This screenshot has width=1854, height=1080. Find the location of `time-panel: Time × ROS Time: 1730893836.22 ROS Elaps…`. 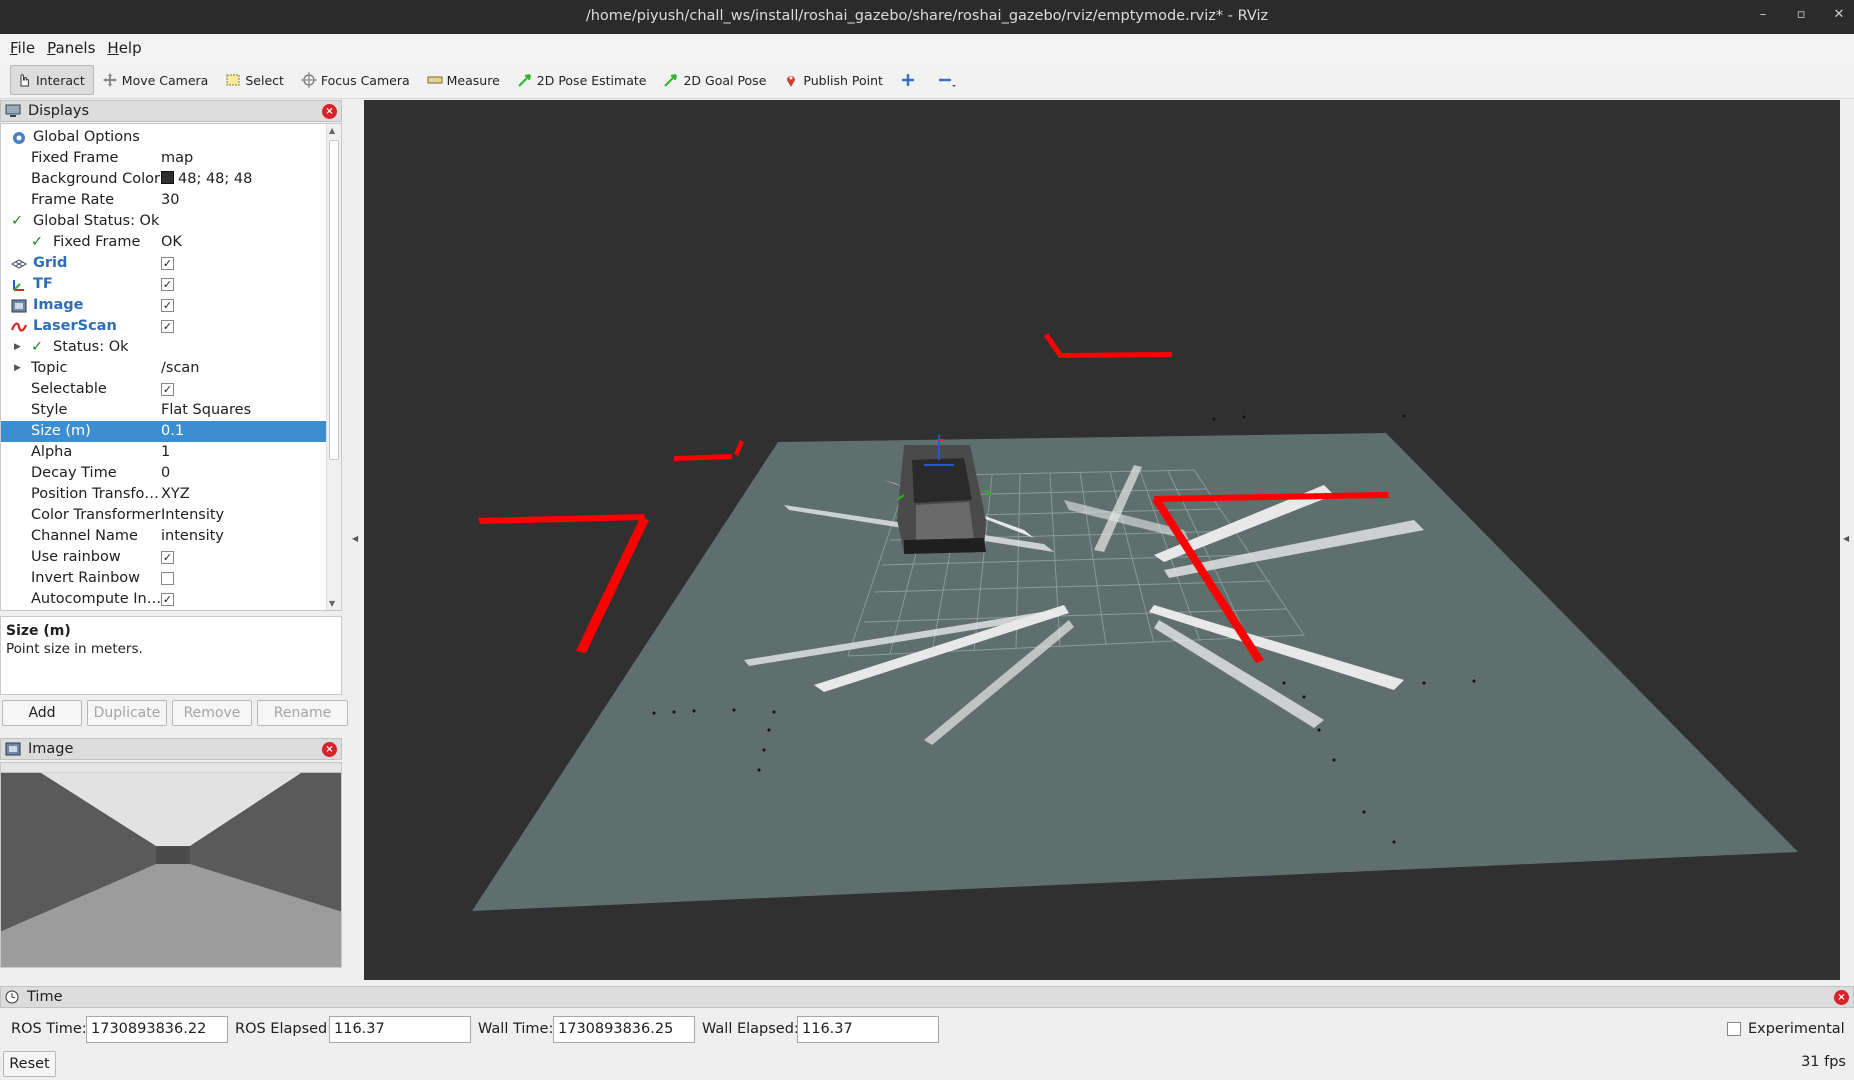

time-panel: Time × ROS Time: 1730893836.22 ROS Elaps… is located at coordinates (927, 1033).